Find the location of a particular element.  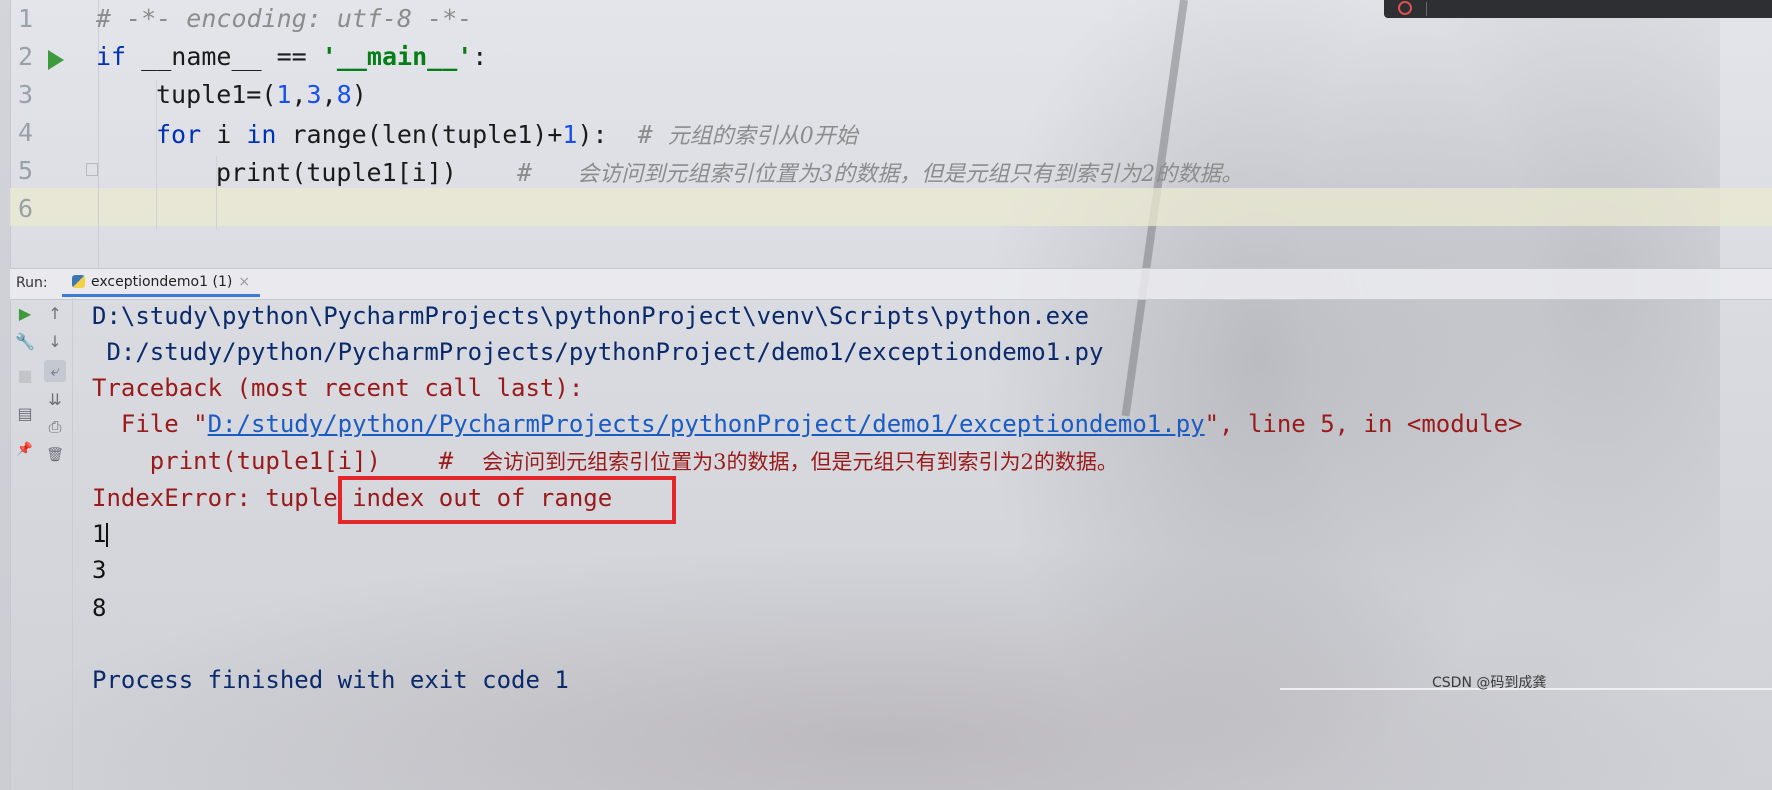

string-literal: '__main__' is located at coordinates (397, 56).